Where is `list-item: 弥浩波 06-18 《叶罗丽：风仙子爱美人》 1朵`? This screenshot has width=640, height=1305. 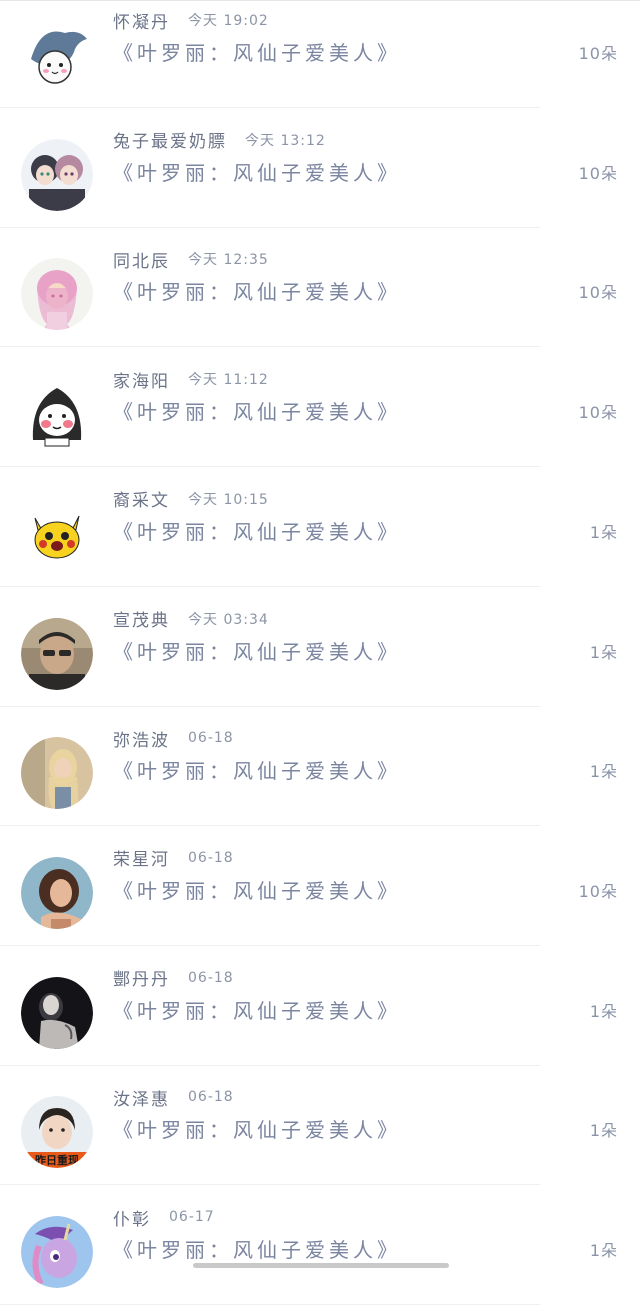 list-item: 弥浩波 06-18 《叶罗丽：风仙子爱美人》 1朵 is located at coordinates (320, 766).